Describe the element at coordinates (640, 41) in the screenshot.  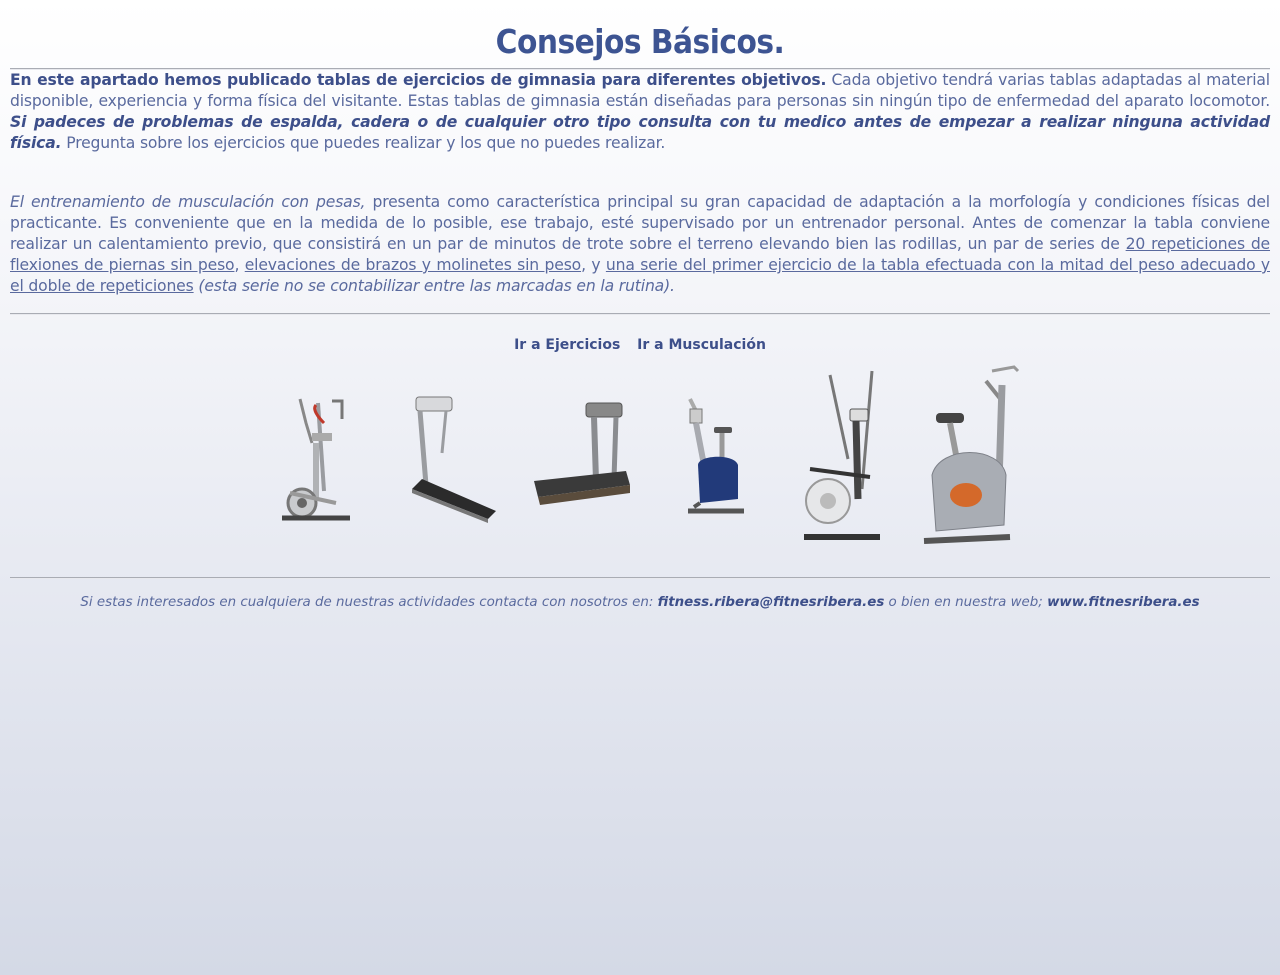
I see `page-title: Consejos Básicos.` at that location.